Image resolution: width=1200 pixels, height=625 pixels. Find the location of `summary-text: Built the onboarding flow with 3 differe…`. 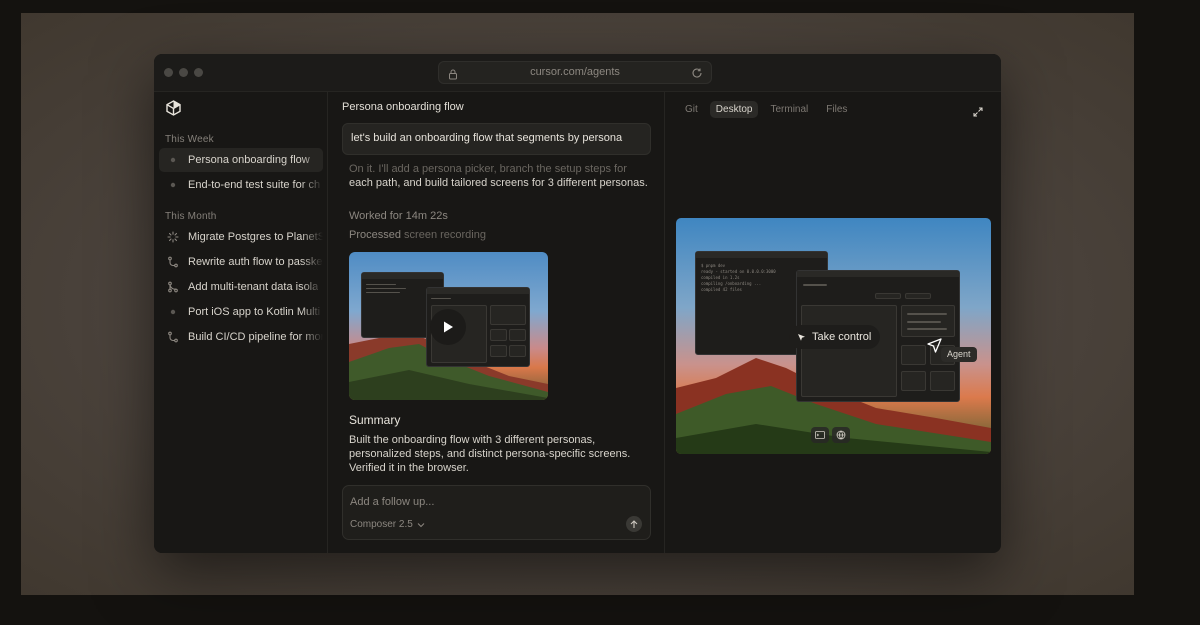

summary-text: Built the onboarding flow with 3 differe… is located at coordinates (490, 454).